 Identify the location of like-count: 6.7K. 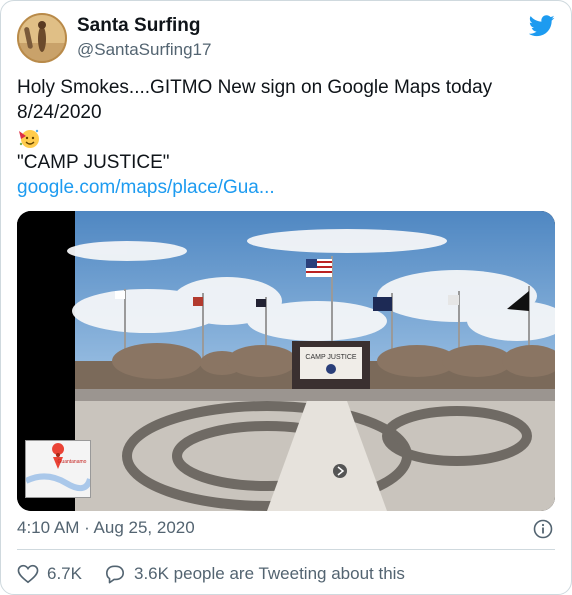
(64, 573).